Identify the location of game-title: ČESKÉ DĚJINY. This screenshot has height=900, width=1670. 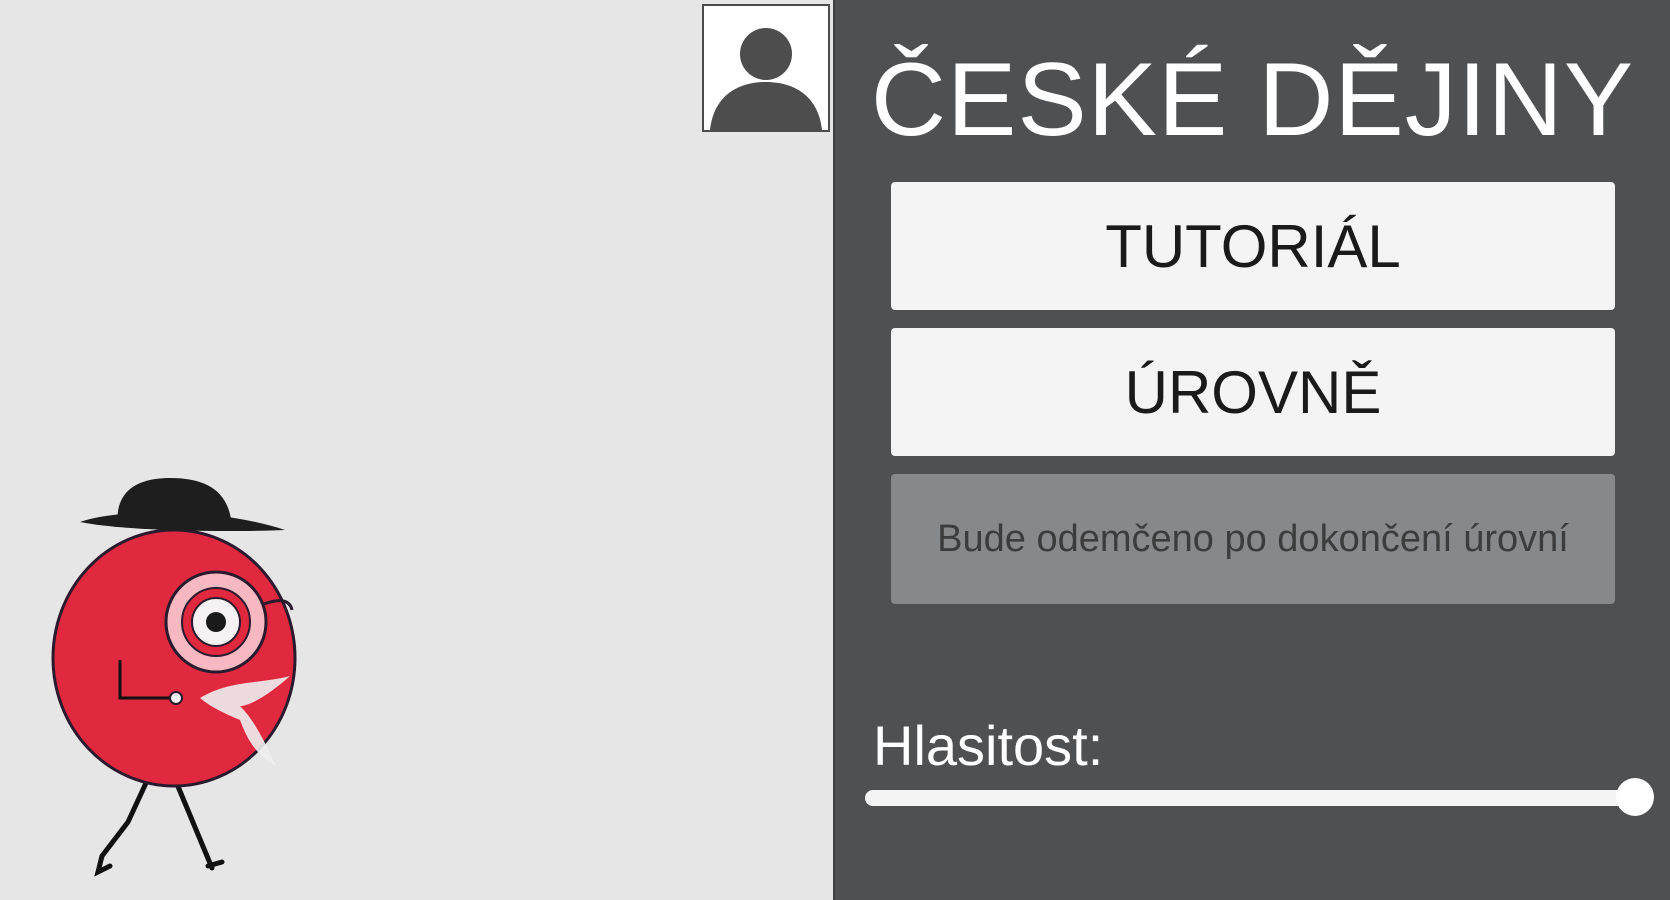
(1252, 100).